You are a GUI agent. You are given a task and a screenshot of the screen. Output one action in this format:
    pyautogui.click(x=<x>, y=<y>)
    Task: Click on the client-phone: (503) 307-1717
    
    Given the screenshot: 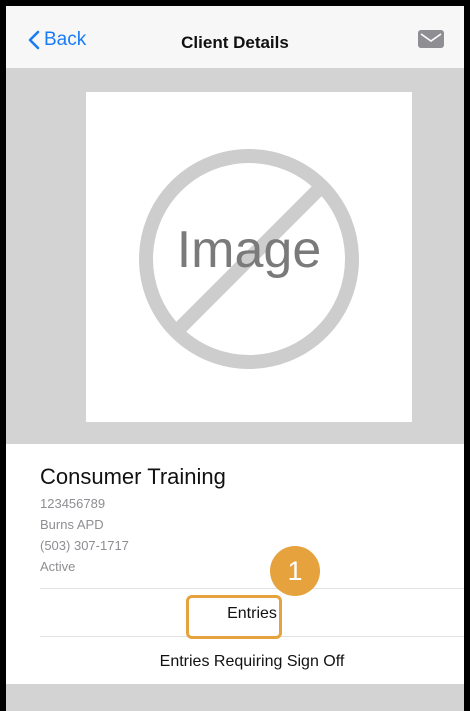 What is the action you would take?
    pyautogui.click(x=84, y=545)
    